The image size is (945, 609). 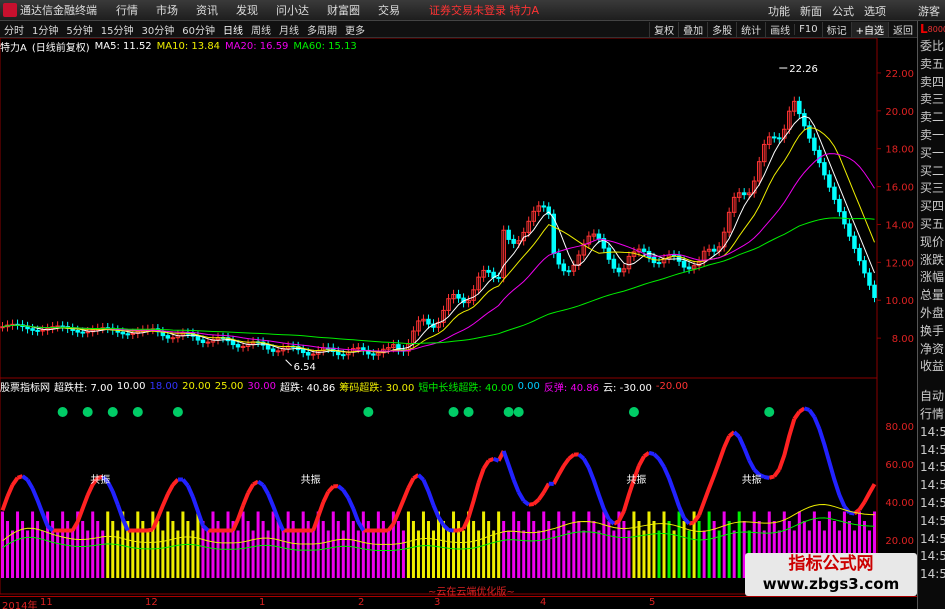 What do you see at coordinates (117, 29) in the screenshot?
I see `period-15min: 15分钟` at bounding box center [117, 29].